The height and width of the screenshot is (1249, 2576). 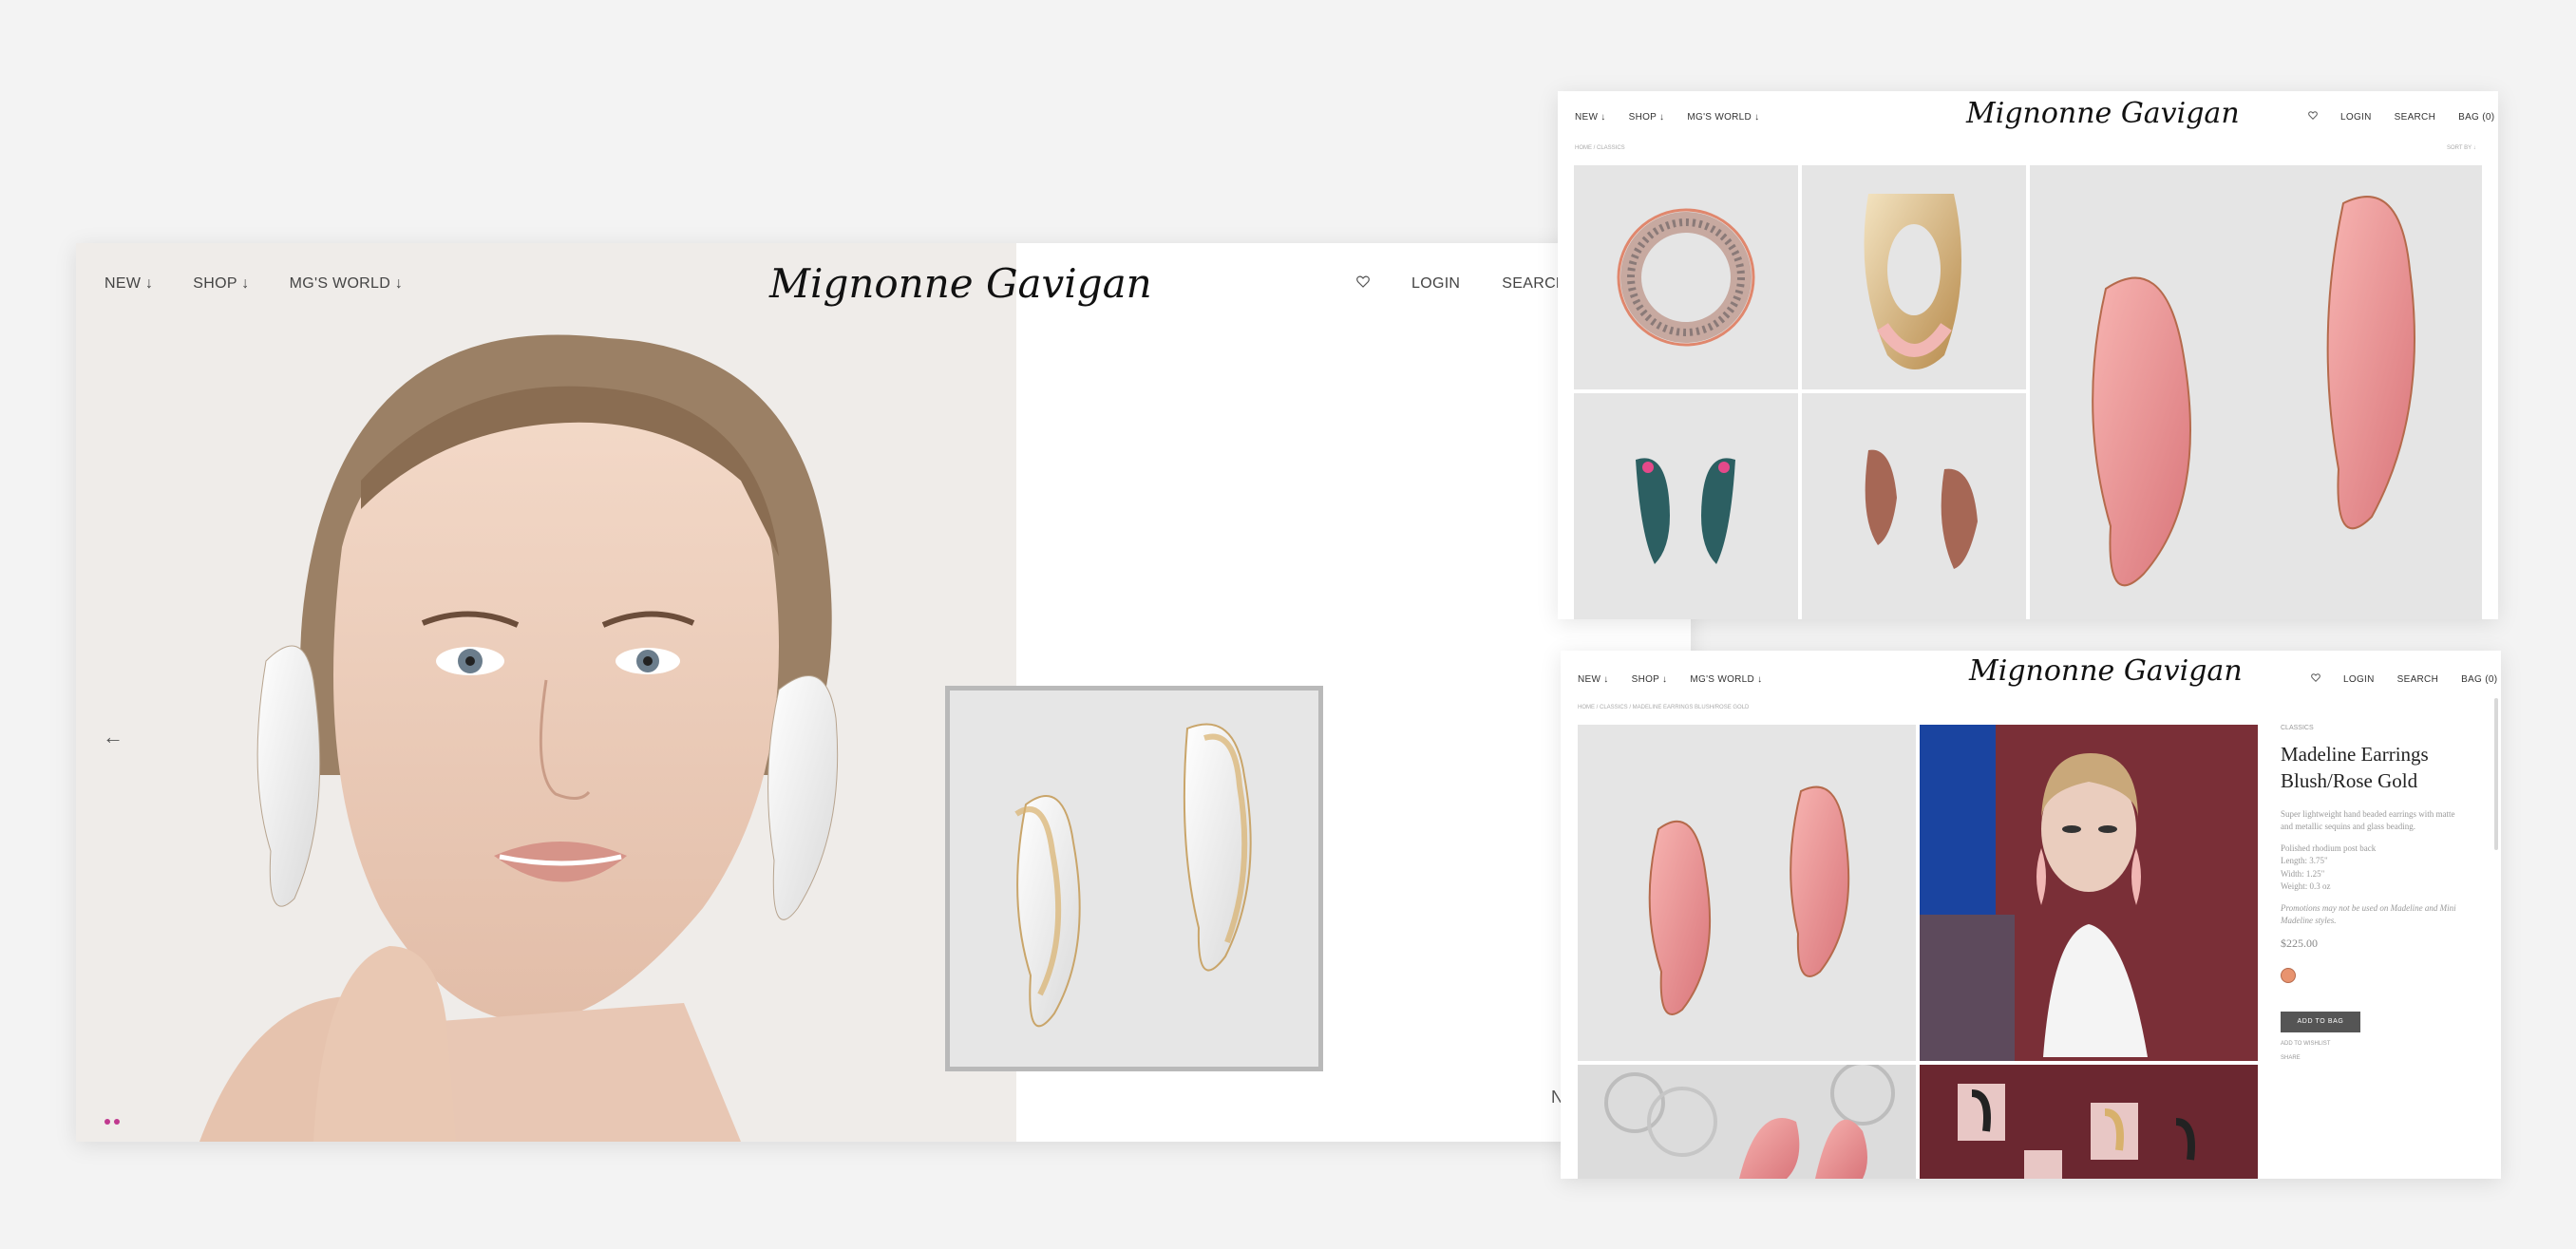 What do you see at coordinates (2288, 975) in the screenshot?
I see `color-swatch-rose-gold` at bounding box center [2288, 975].